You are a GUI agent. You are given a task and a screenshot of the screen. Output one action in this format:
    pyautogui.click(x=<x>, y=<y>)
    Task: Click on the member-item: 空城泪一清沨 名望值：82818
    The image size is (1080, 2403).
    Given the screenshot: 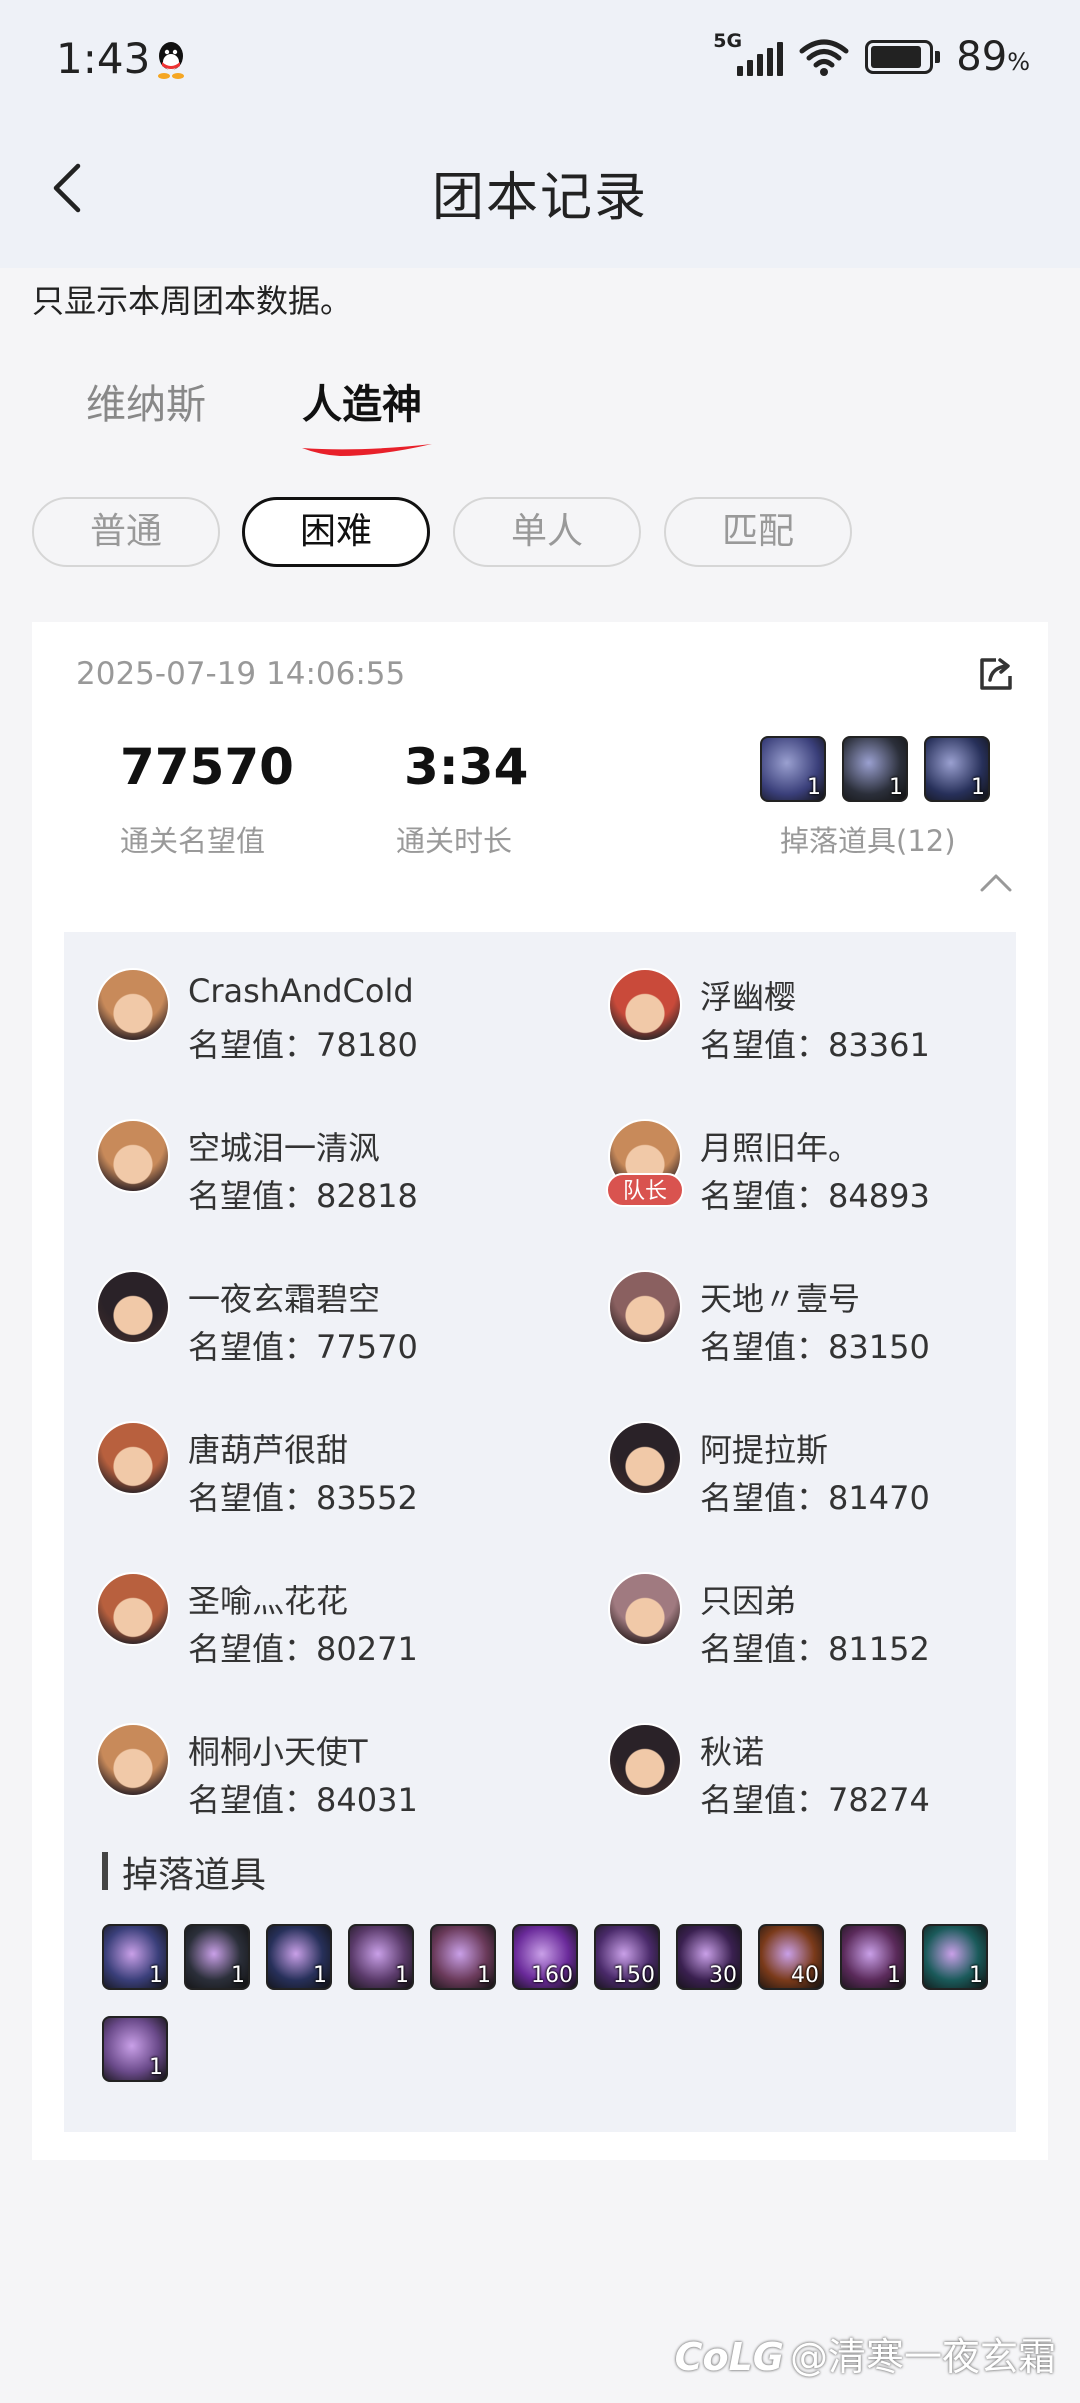 What is the action you would take?
    pyautogui.click(x=316, y=1174)
    